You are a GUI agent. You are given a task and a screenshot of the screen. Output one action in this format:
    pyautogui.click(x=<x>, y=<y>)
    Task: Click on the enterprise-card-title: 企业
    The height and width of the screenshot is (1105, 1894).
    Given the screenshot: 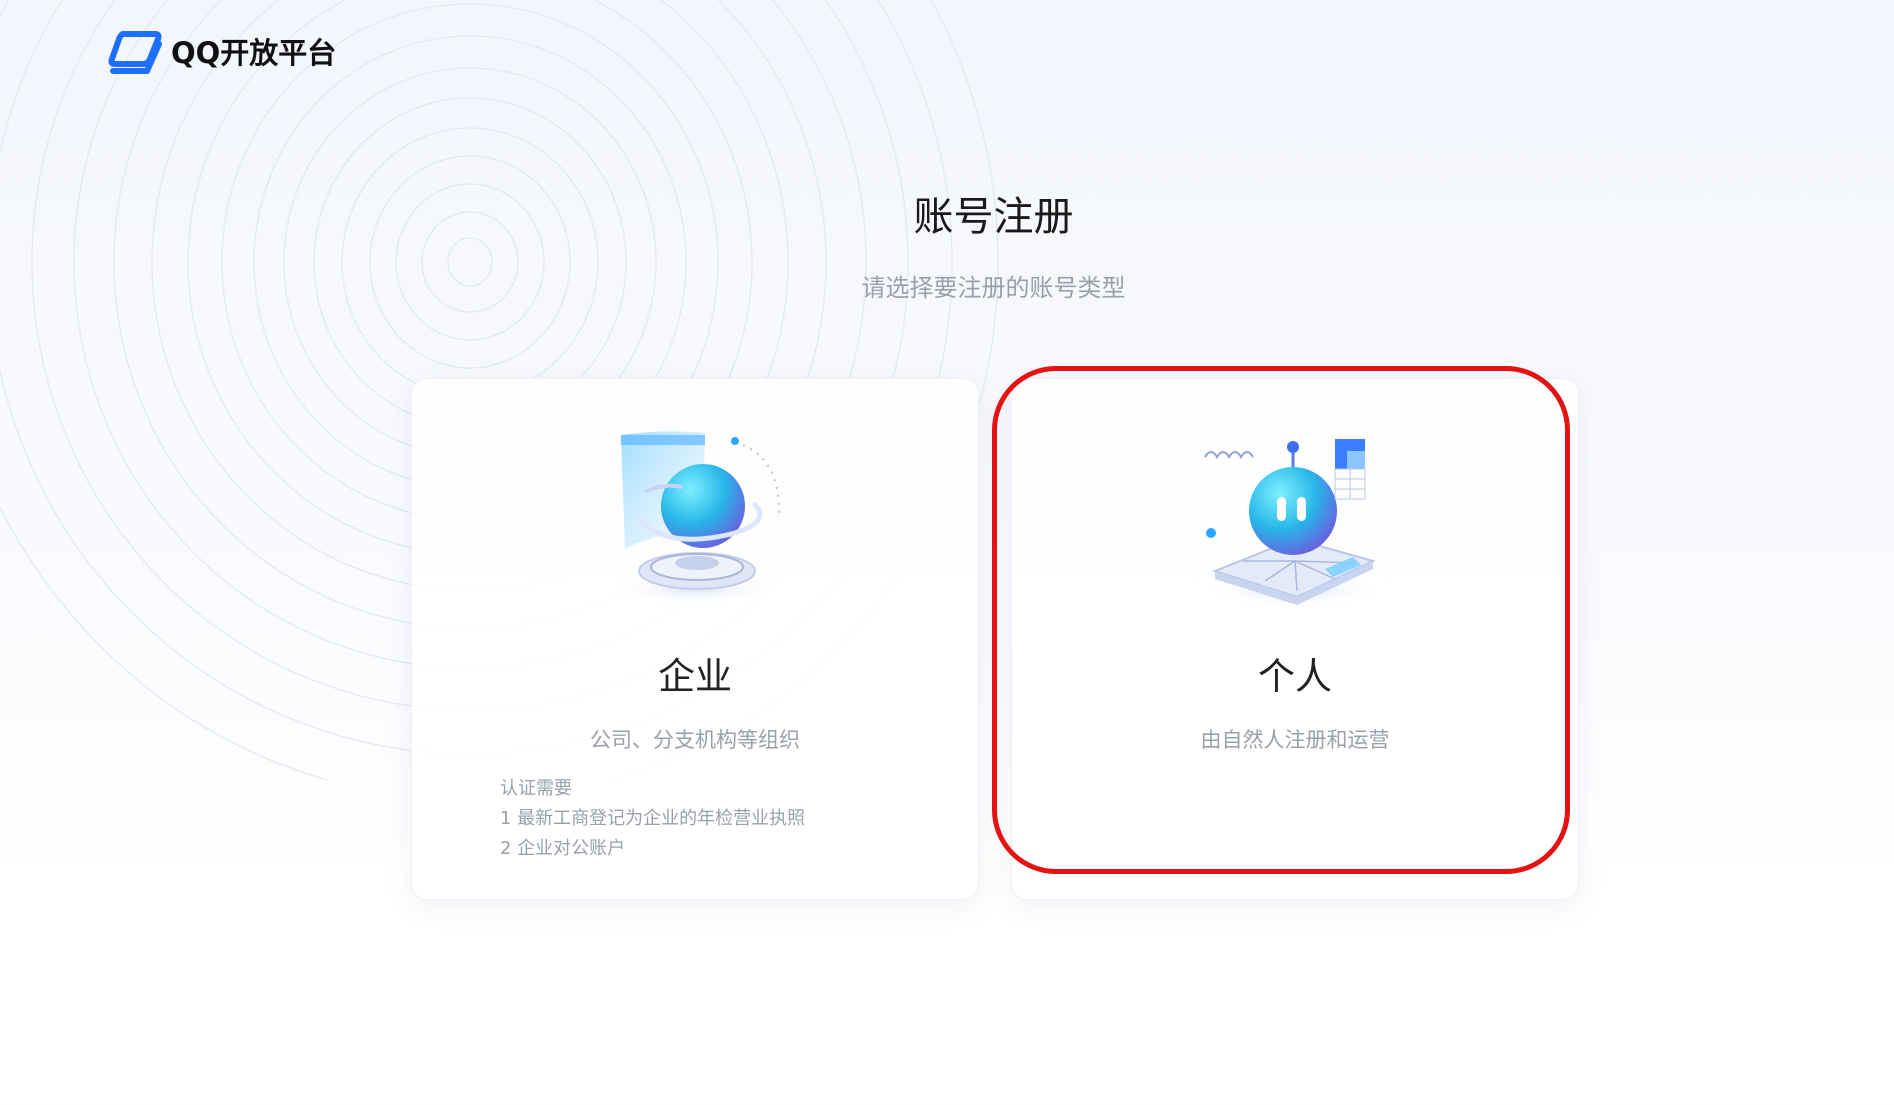 What is the action you would take?
    pyautogui.click(x=695, y=676)
    